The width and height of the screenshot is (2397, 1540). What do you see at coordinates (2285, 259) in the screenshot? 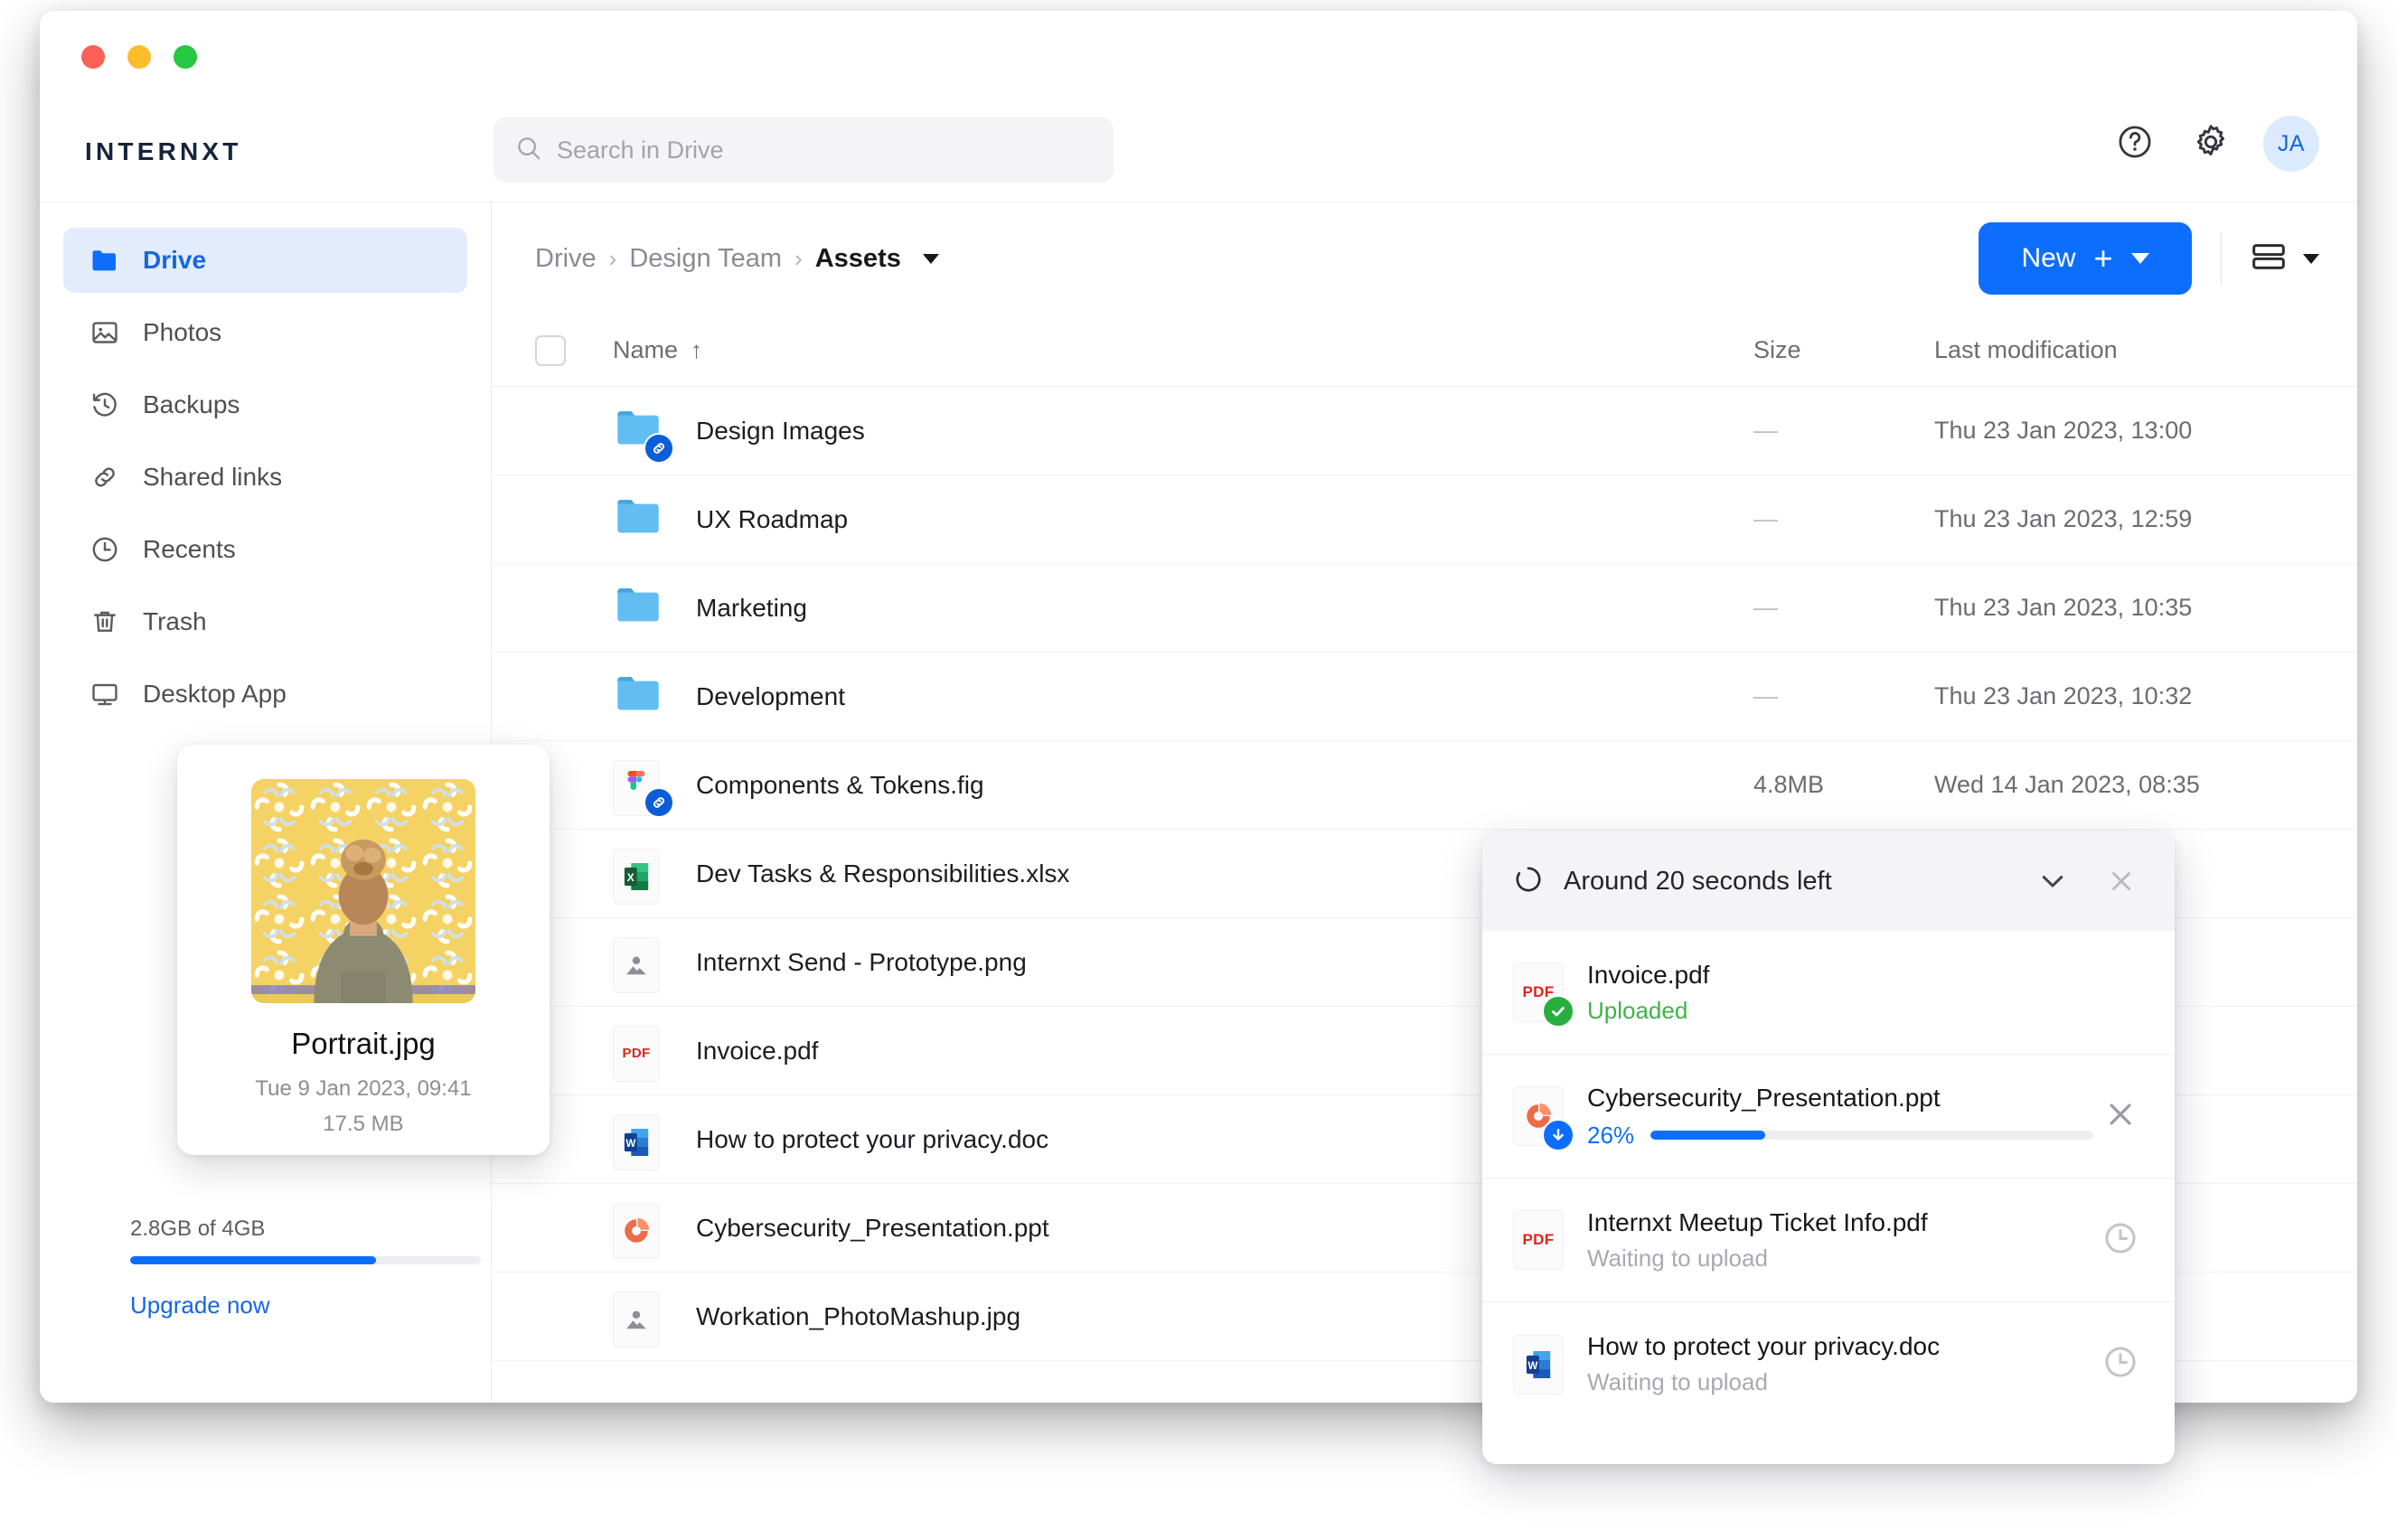
I see `view-mode-toggle` at bounding box center [2285, 259].